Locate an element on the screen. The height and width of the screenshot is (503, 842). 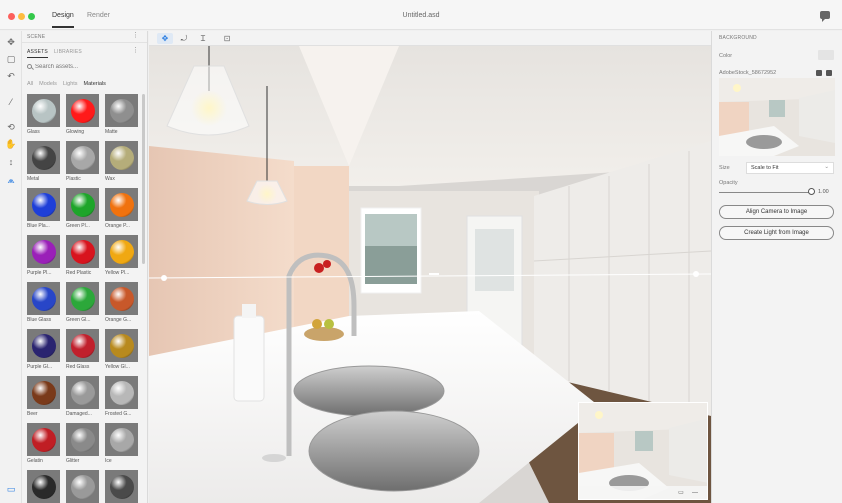
create-light-button: Create Light from Image is located at coordinates (776, 233).